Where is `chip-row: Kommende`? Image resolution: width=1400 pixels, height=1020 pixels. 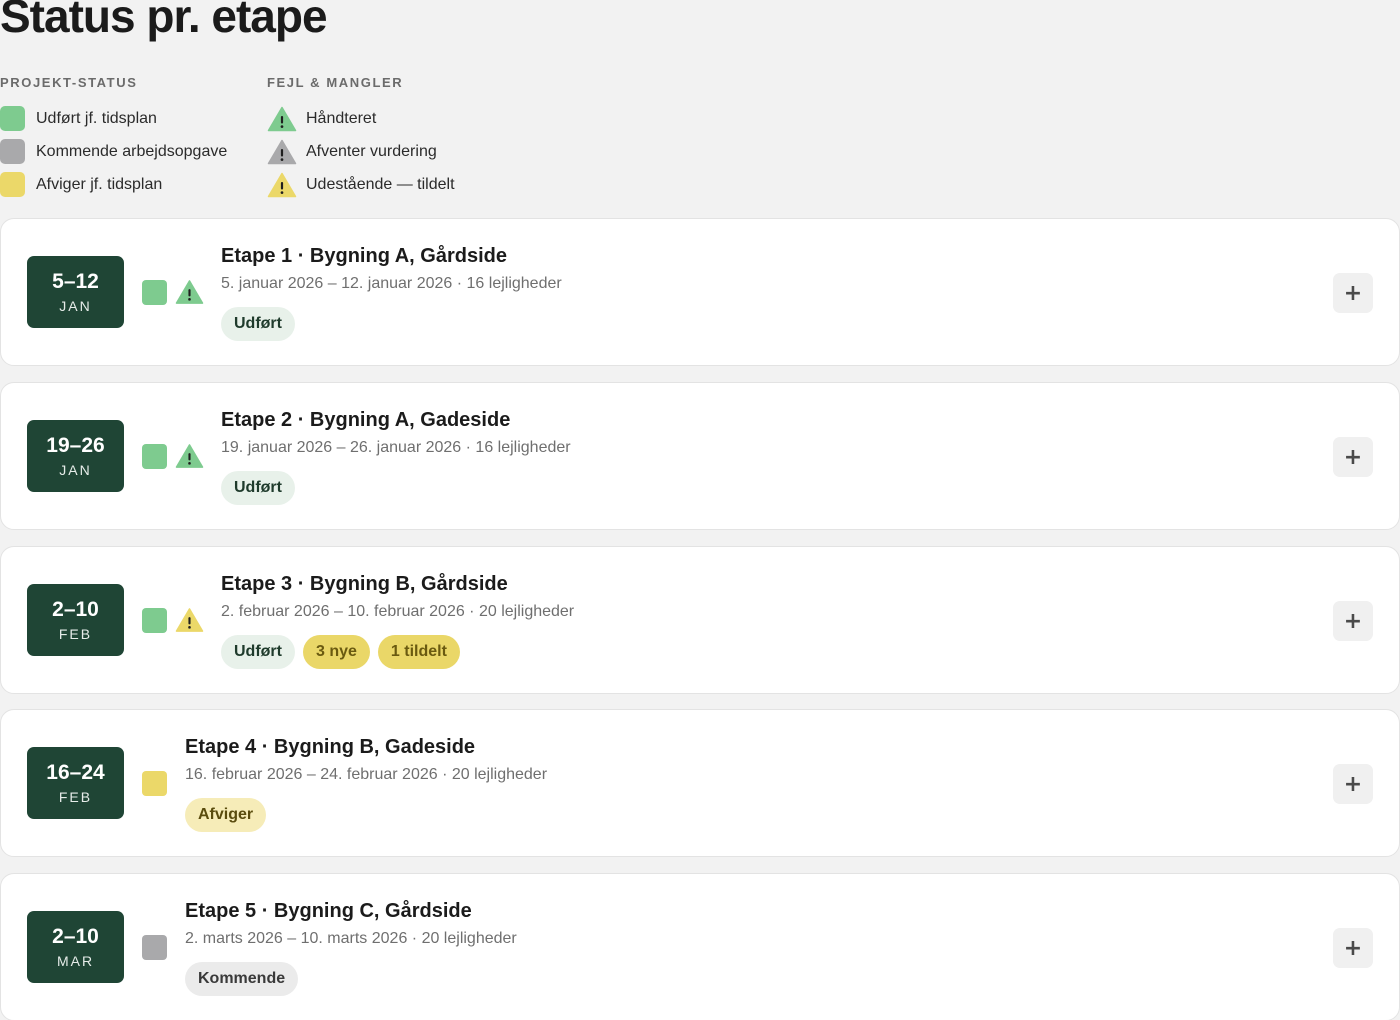
chip-row: Kommende is located at coordinates (351, 979).